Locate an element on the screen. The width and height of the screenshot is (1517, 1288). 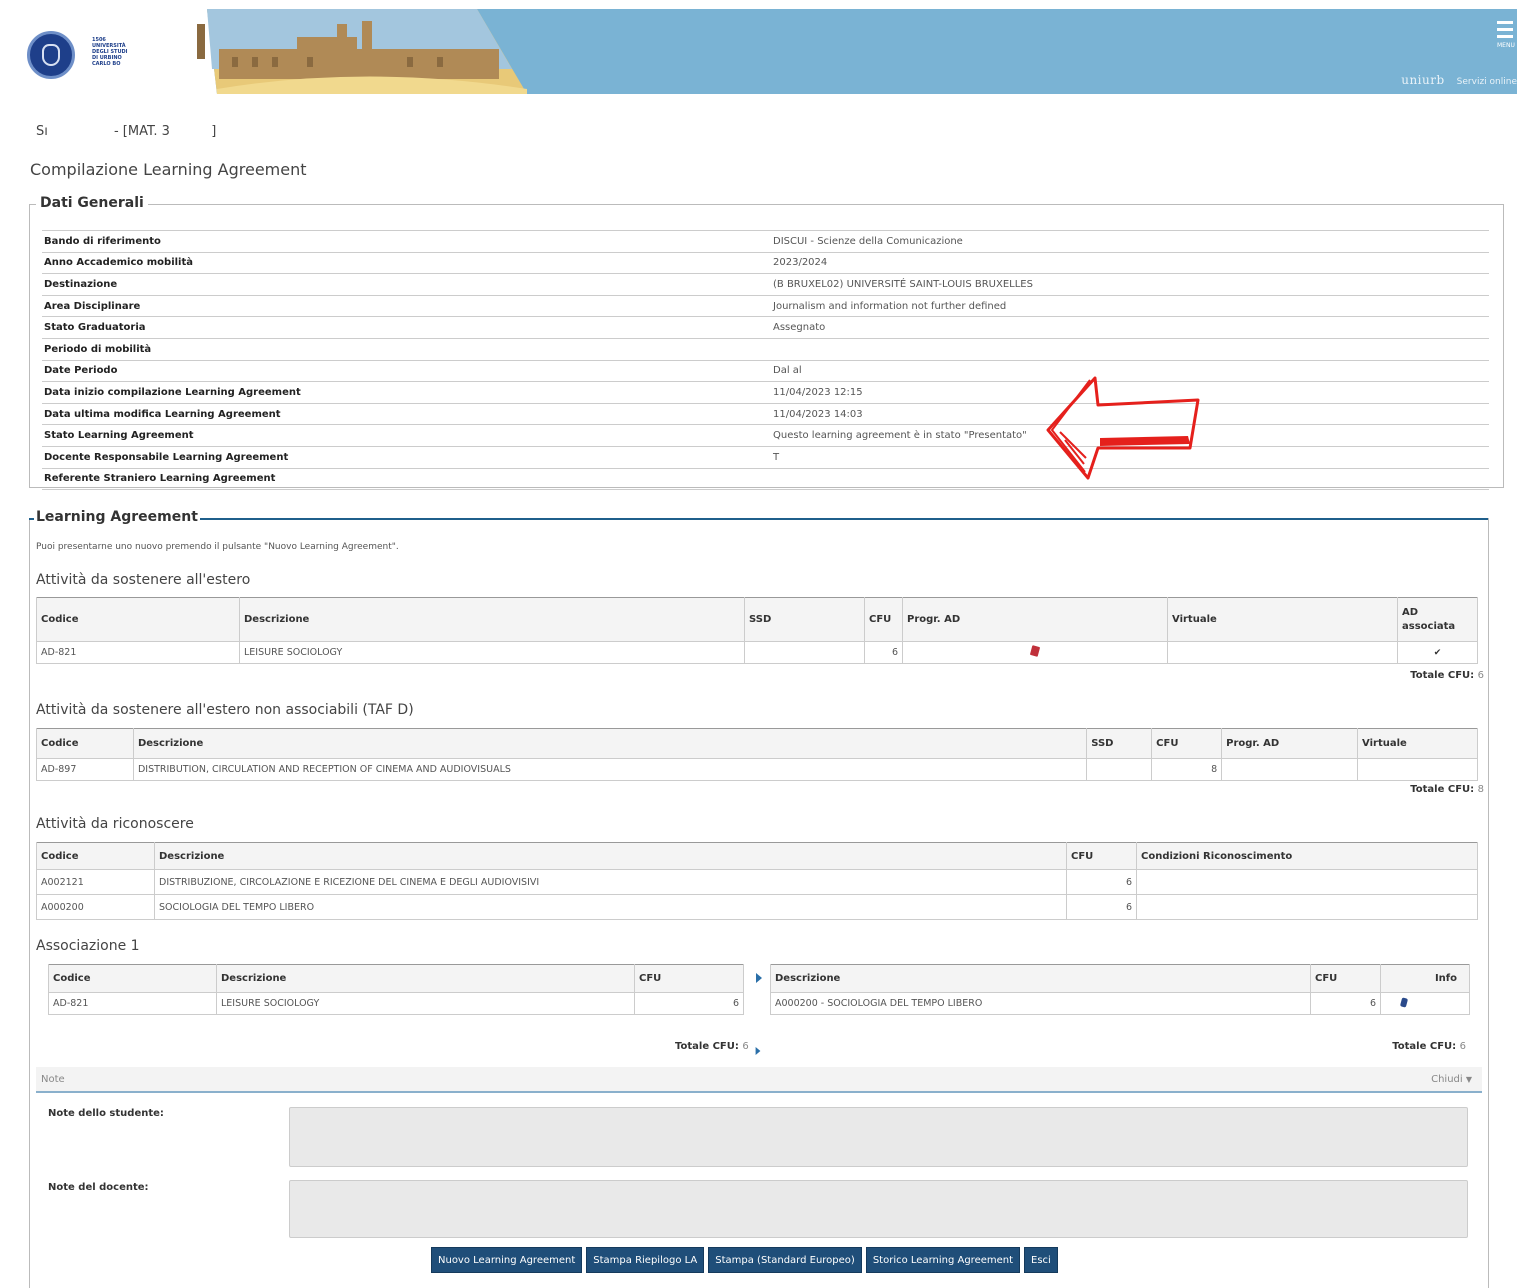
learning-agreement-legend: Learning Agreement is located at coordinates (117, 517).